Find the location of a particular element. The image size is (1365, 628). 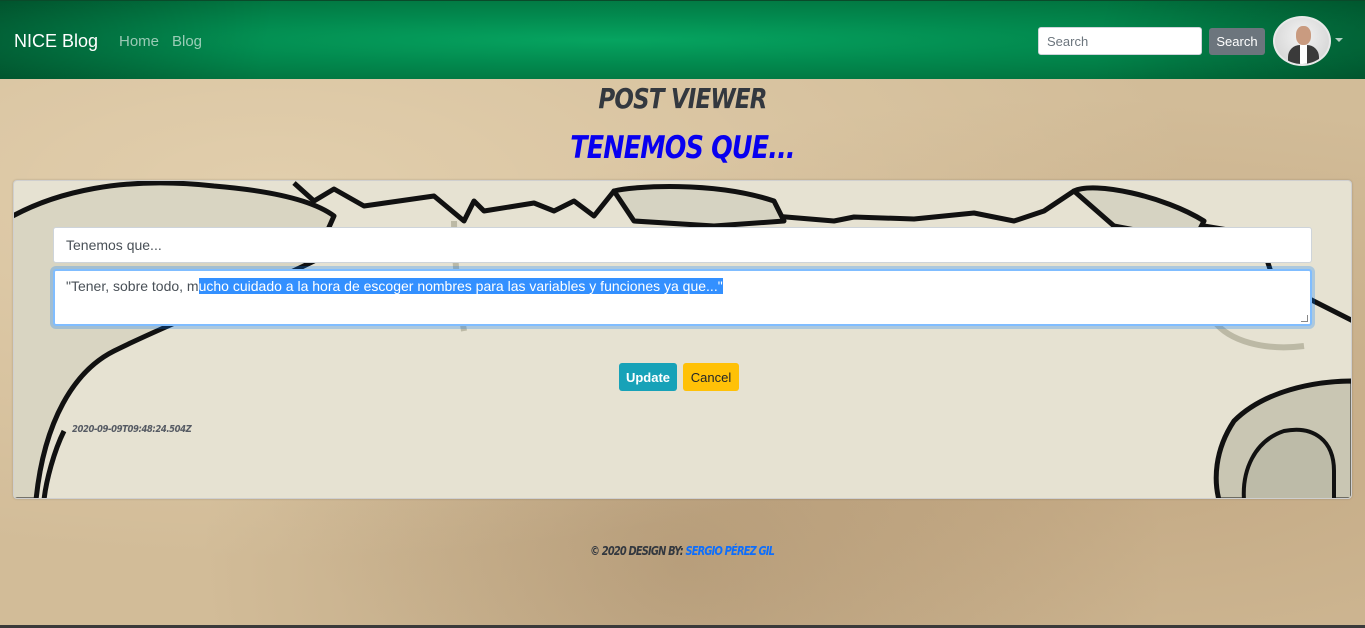

footer: © 2020 DESIGN BY: SERGIO PÉREZ GIL is located at coordinates (682, 551).